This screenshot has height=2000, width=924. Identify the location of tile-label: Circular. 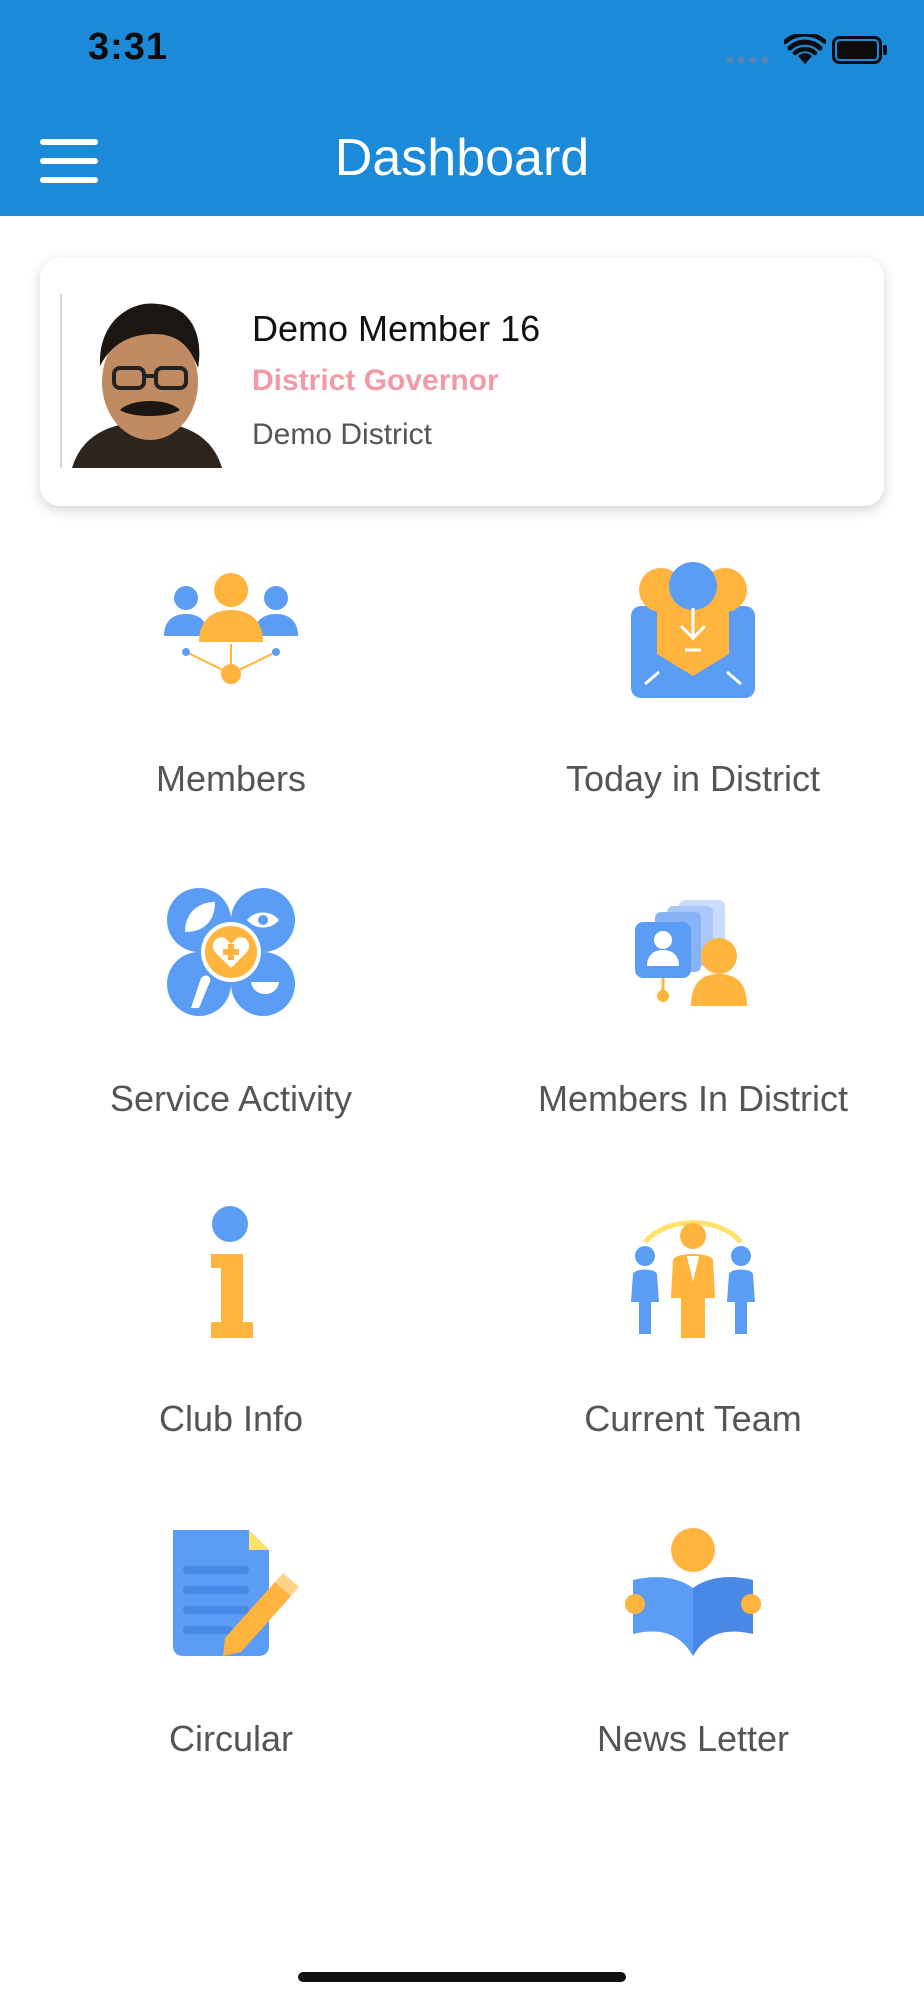
(230, 1738).